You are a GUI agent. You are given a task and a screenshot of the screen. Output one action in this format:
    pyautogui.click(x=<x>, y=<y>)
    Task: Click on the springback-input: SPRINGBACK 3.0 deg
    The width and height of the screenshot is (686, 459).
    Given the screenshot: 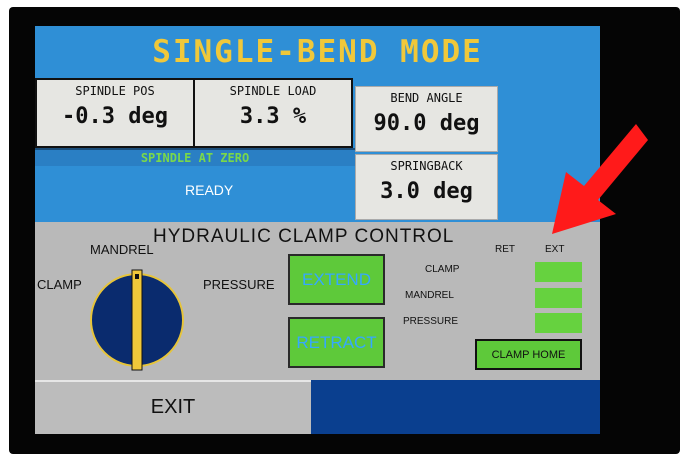 What is the action you would take?
    pyautogui.click(x=426, y=187)
    